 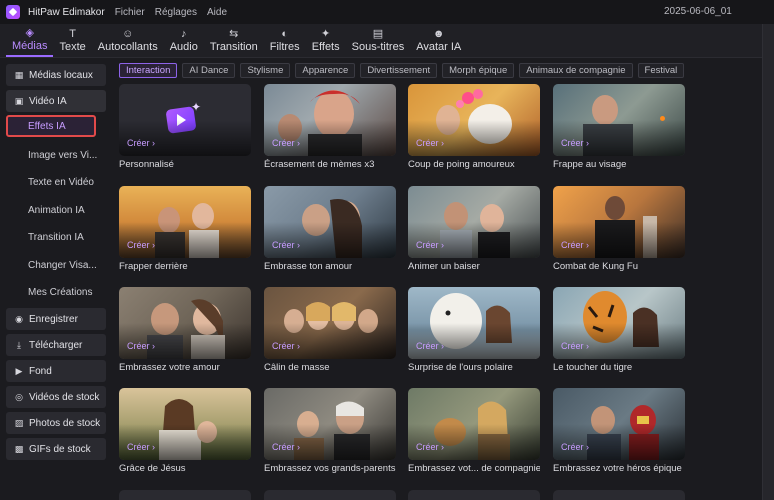 I want to click on effect-card: Créer › Embrassez votre amour, so click(x=185, y=330).